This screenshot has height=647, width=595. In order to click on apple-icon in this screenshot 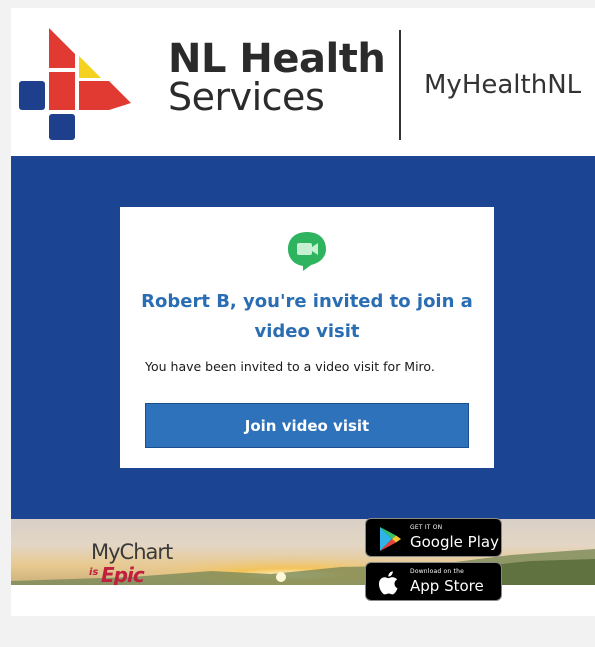, I will do `click(388, 583)`.